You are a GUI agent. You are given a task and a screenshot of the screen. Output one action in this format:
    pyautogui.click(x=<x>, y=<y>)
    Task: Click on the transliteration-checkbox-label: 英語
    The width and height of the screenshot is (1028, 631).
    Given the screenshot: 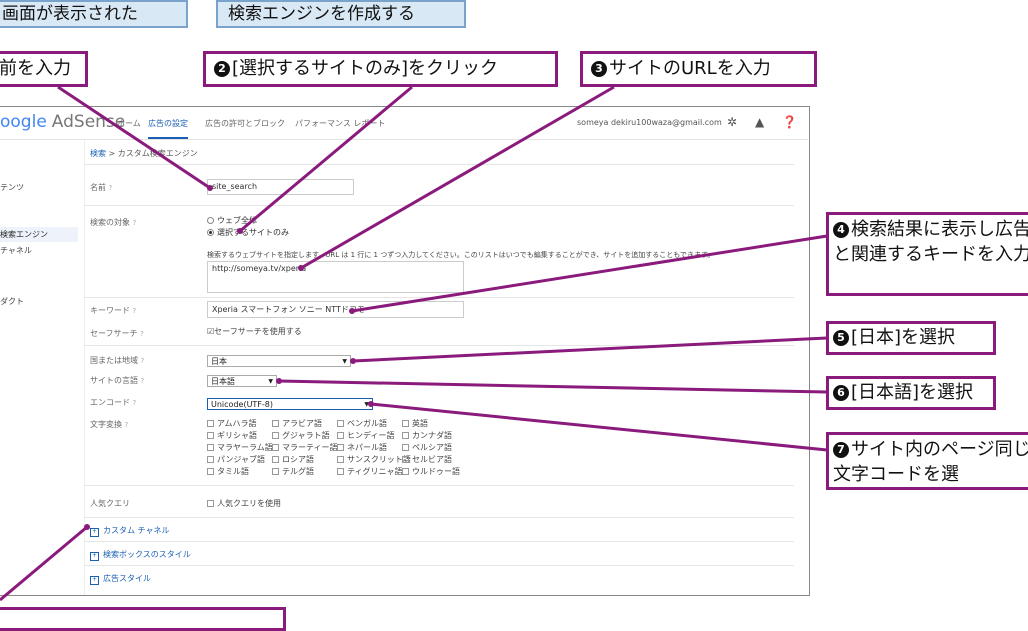 What is the action you would take?
    pyautogui.click(x=420, y=423)
    